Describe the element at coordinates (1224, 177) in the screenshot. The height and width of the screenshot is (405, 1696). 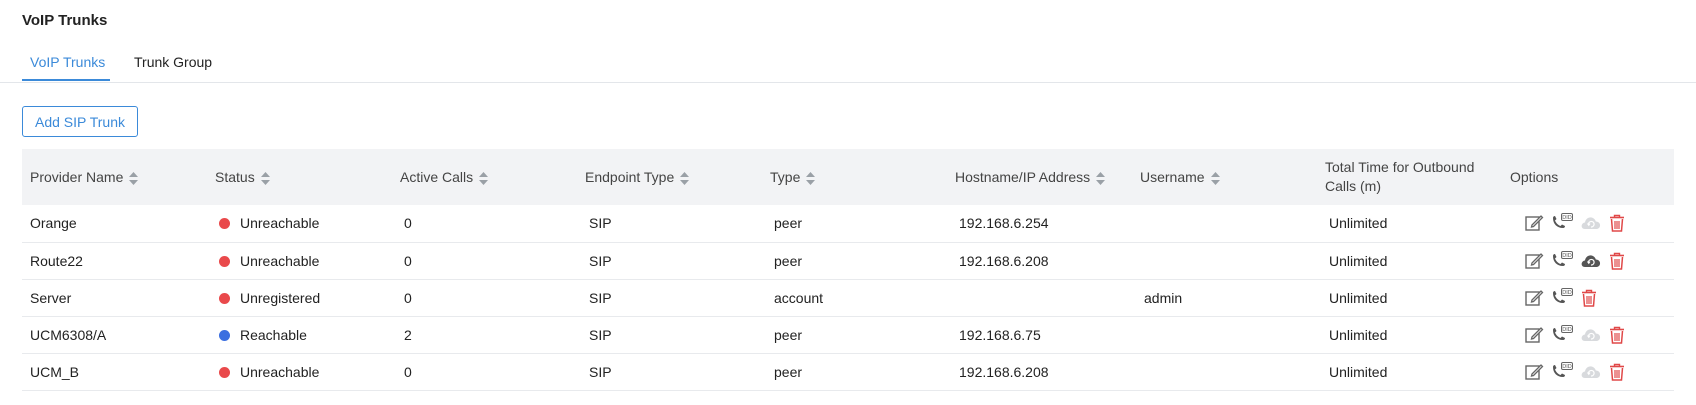
I see `col-username: Username` at that location.